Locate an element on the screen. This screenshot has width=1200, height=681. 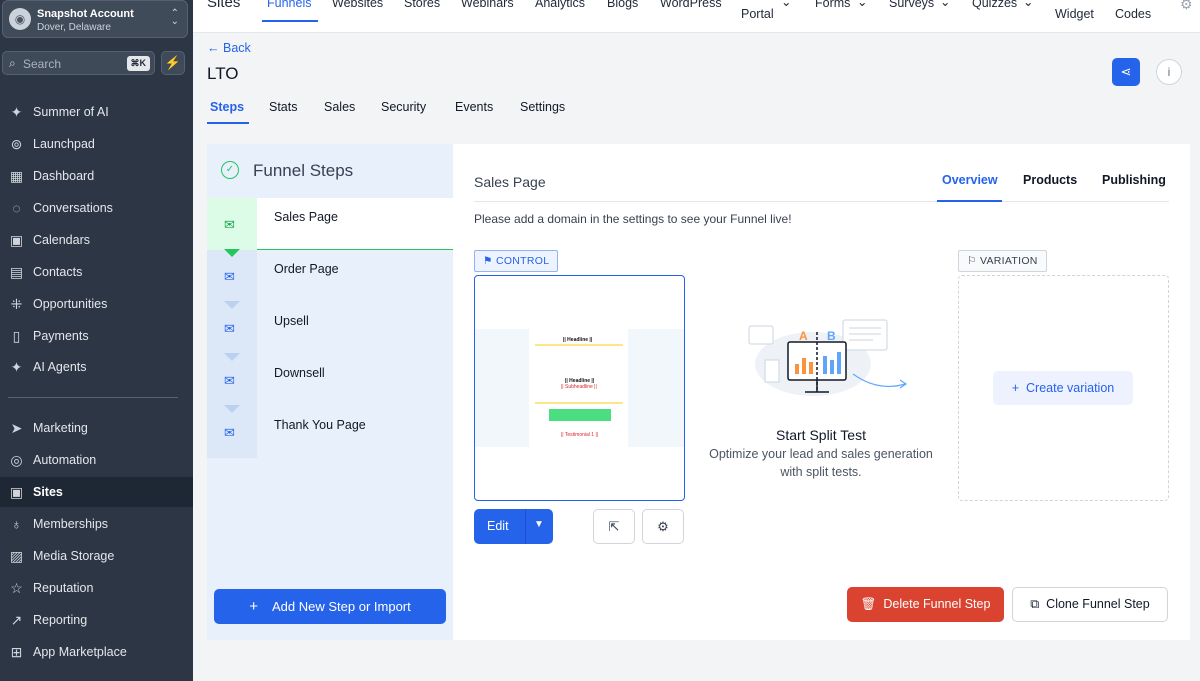
flag-icon: ⚑ is located at coordinates (488, 261).